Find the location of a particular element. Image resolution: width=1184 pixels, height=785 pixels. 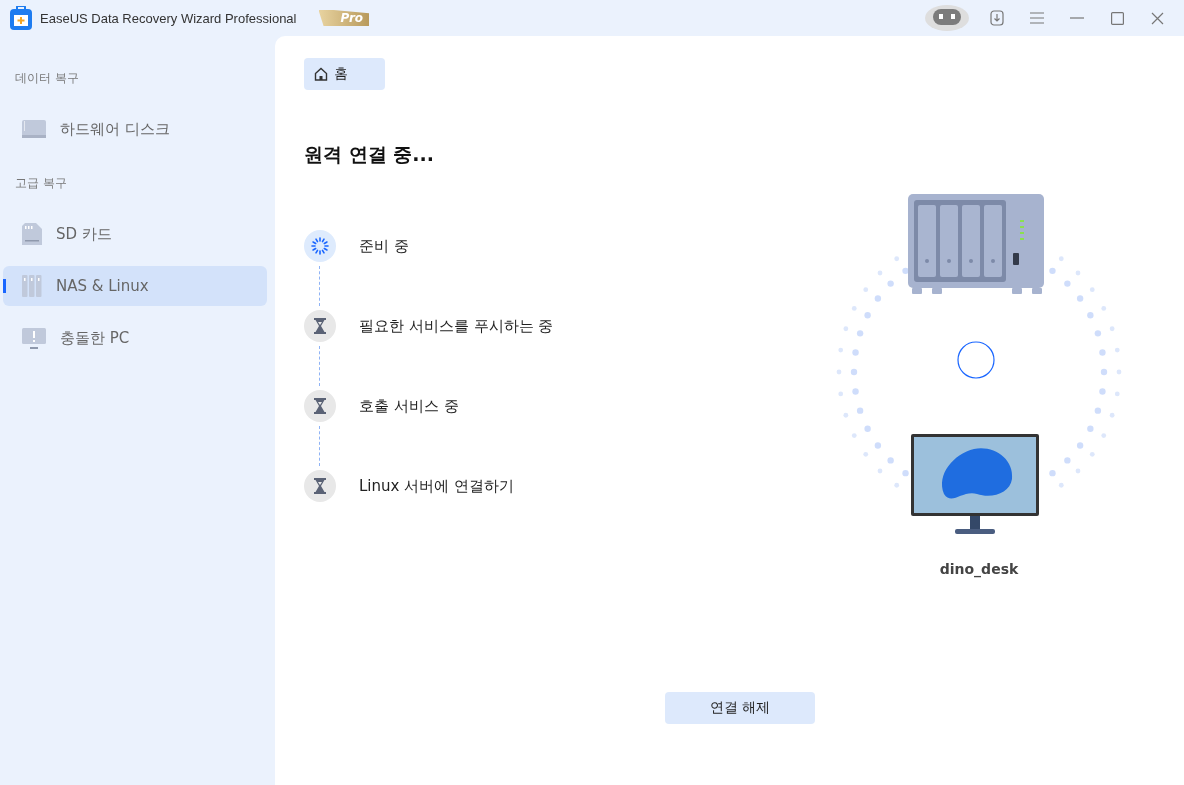

sidebar-item: 하드웨어 디스크 is located at coordinates (135, 129).